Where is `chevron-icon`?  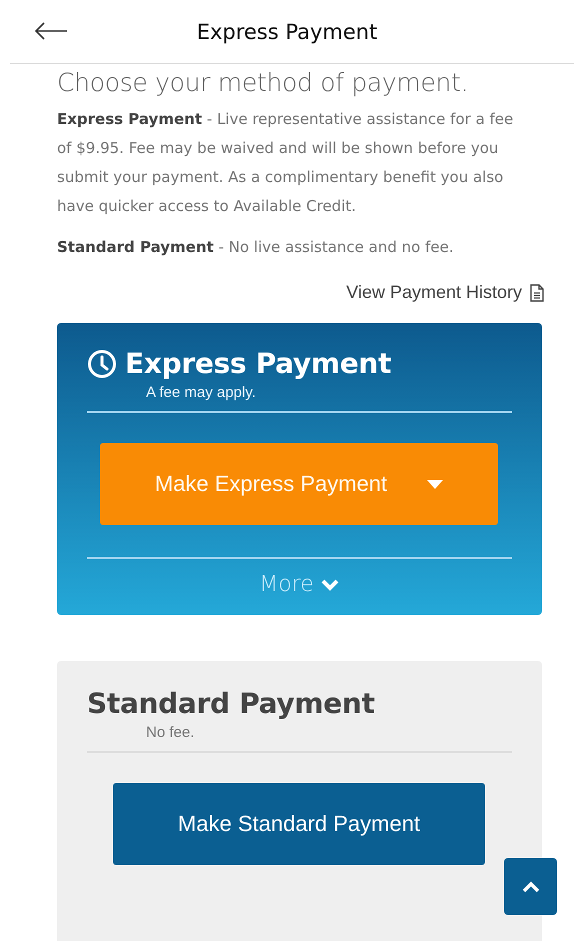
chevron-icon is located at coordinates (330, 585).